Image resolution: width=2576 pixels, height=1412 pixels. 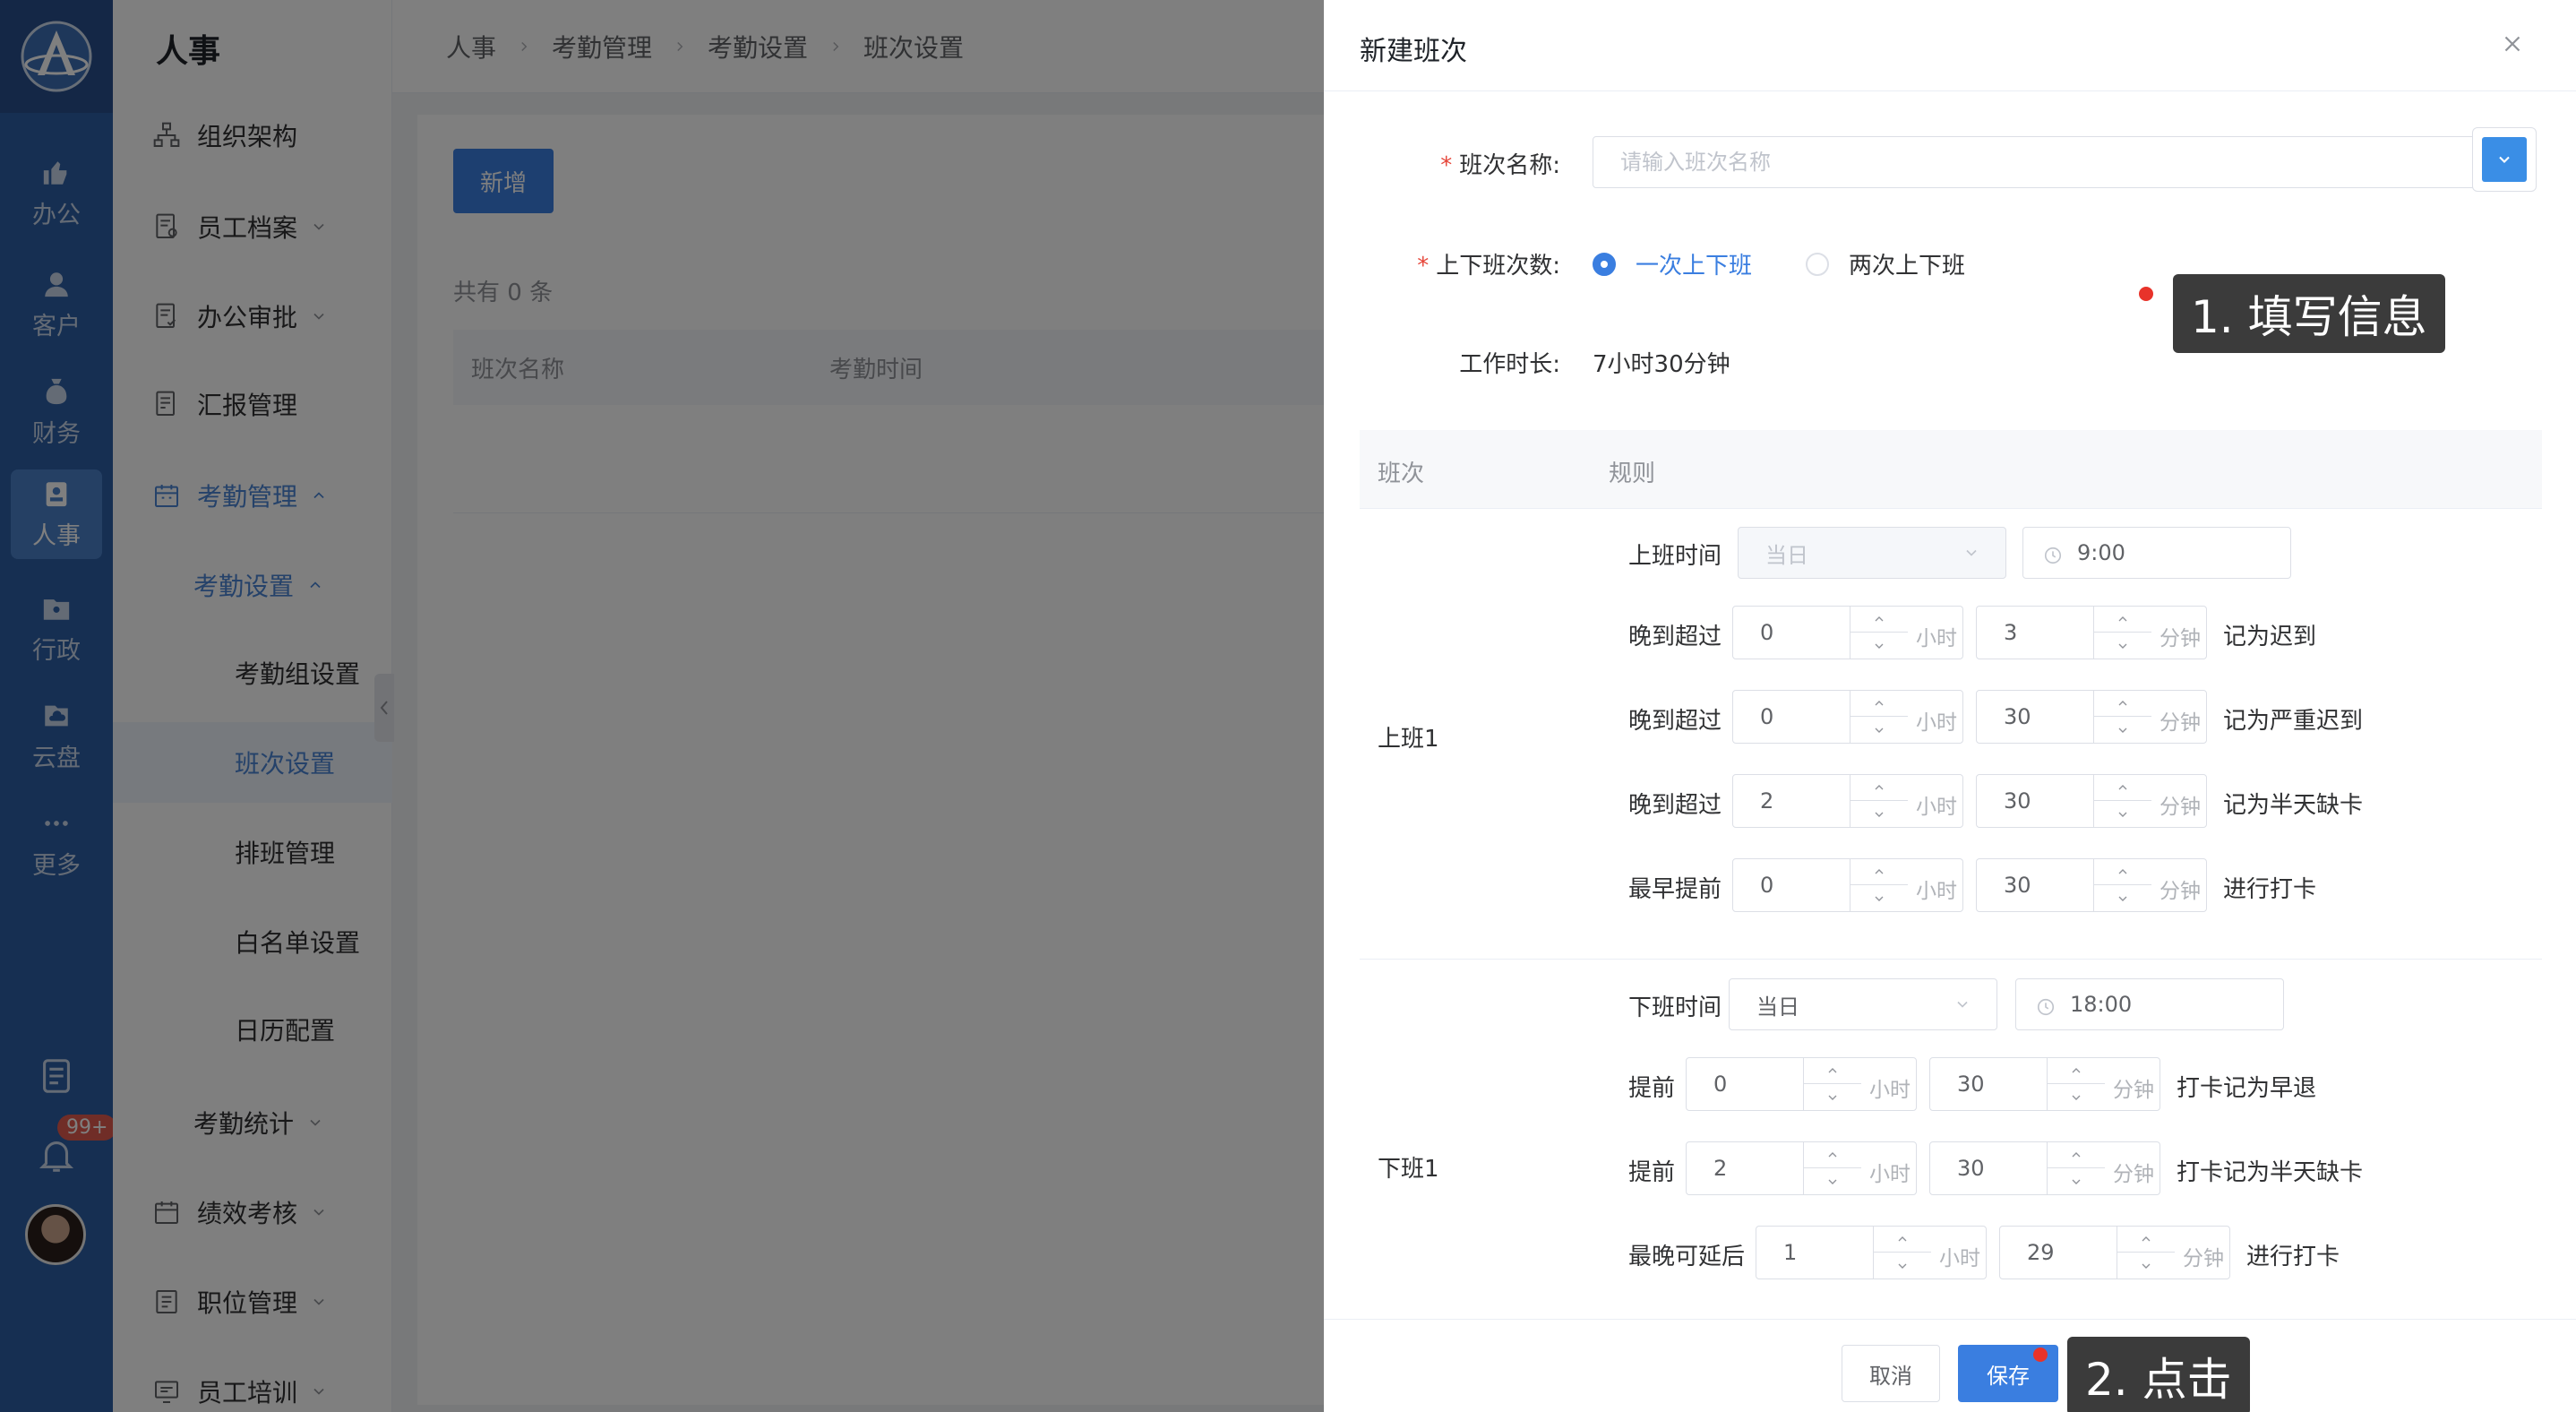 What do you see at coordinates (2114, 1252) in the screenshot?
I see `minutes-stepper: 29 分钟` at bounding box center [2114, 1252].